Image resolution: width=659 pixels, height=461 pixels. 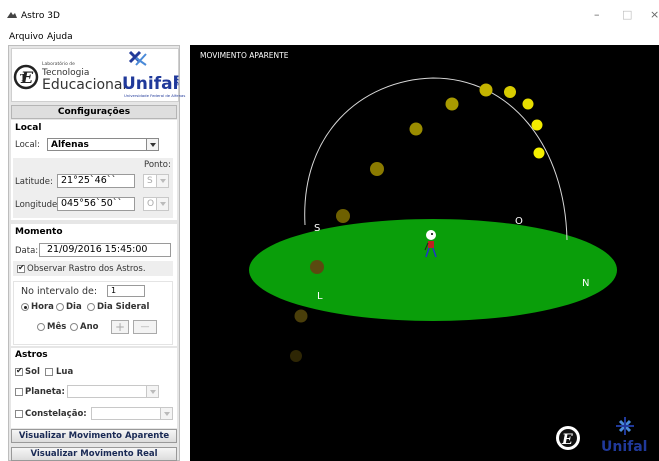 I want to click on longitude-label: Longitude:, so click(x=38, y=205).